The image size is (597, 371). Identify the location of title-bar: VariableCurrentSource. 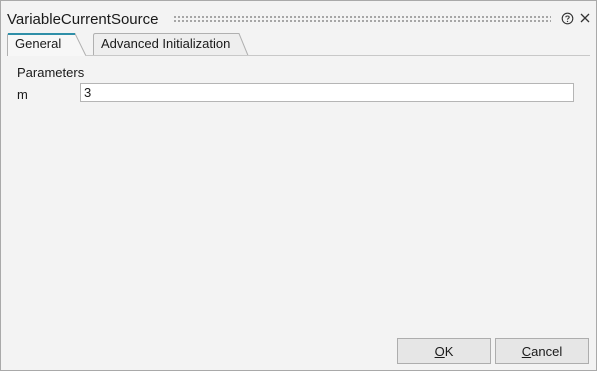
(298, 17).